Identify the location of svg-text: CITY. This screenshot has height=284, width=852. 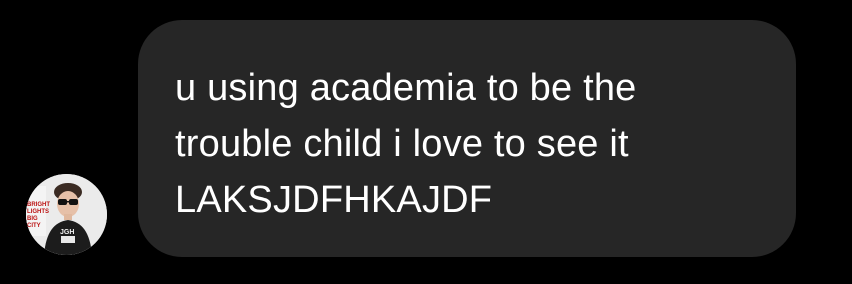
(34, 226).